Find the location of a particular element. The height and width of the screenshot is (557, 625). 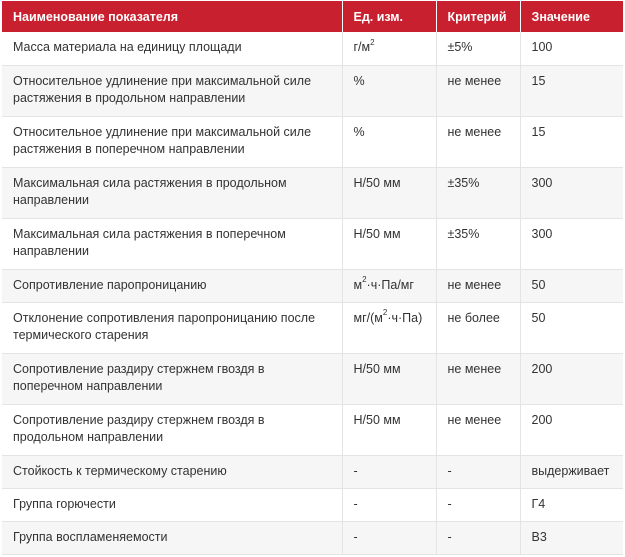

cell-value: Г4 is located at coordinates (571, 505).